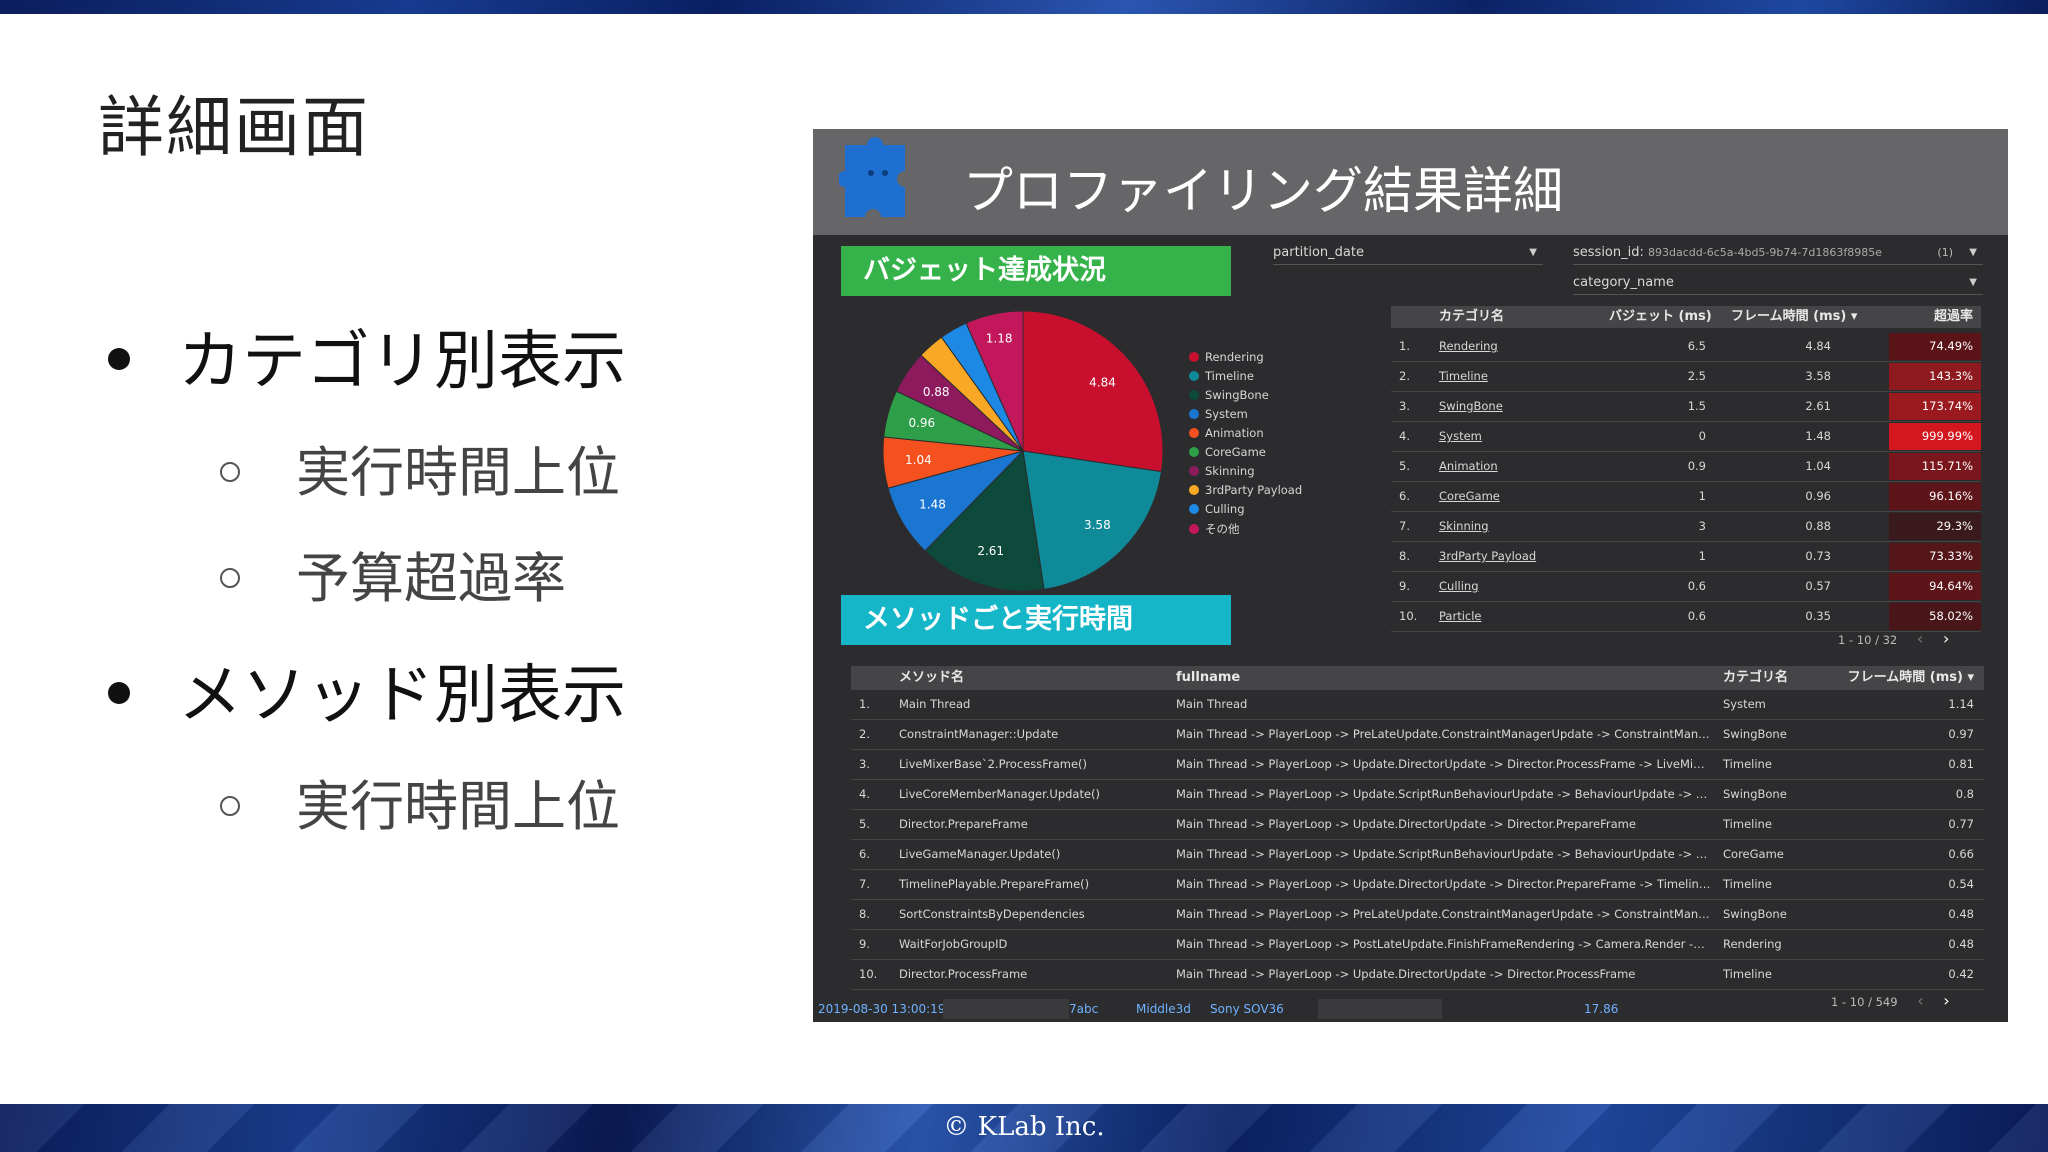  I want to click on legend-label: Skinning, so click(1230, 471).